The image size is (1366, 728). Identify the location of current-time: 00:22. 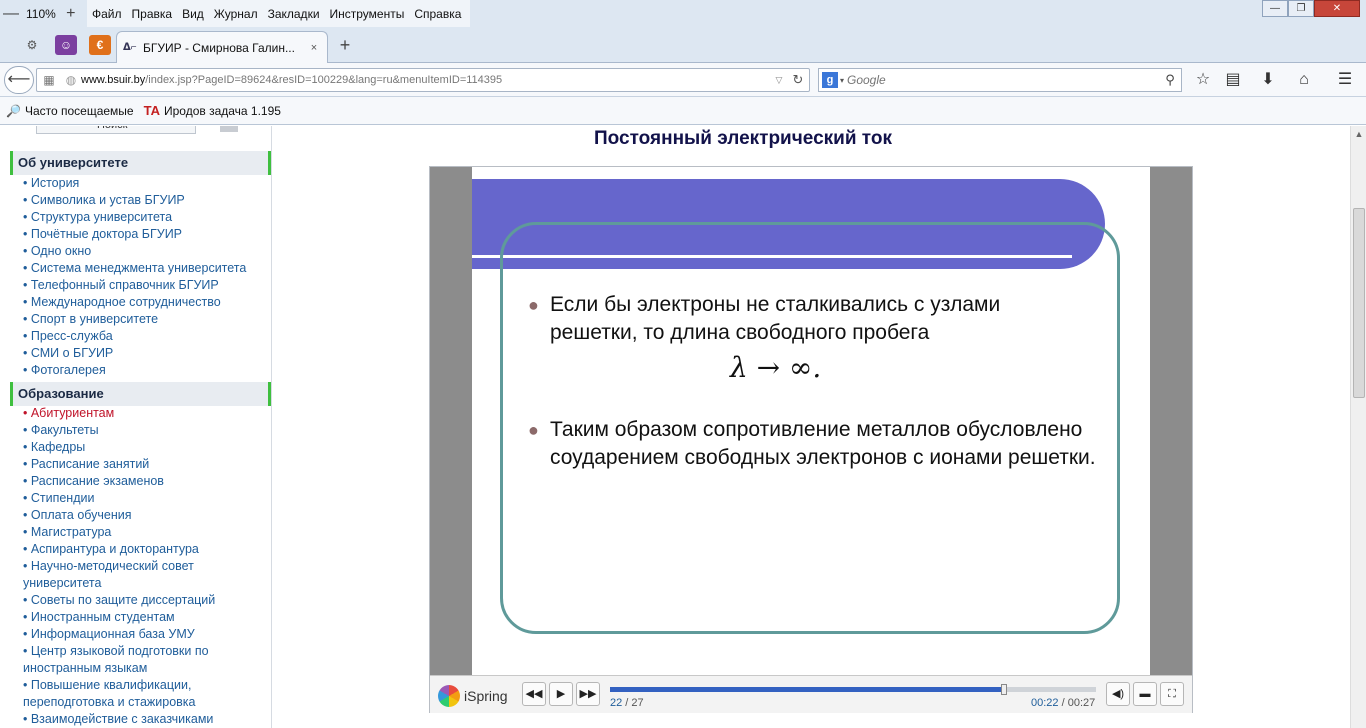
(1045, 703).